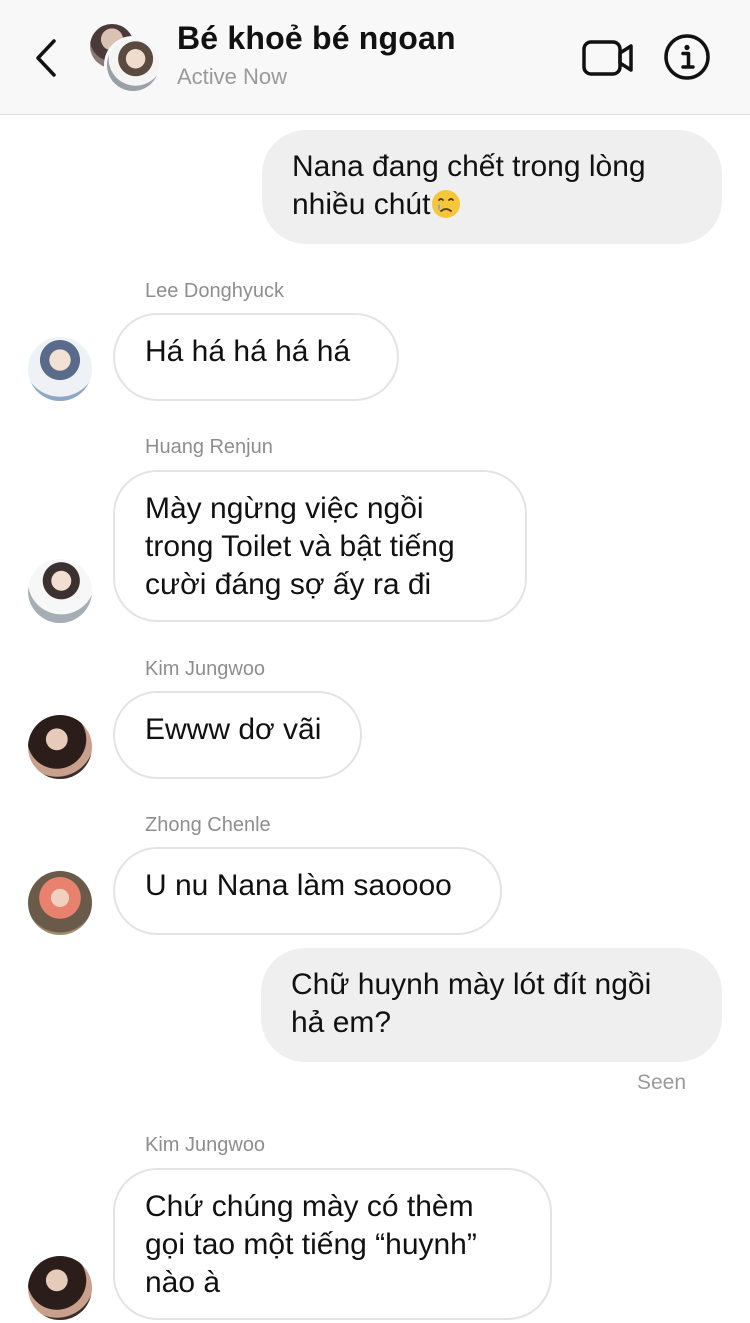 The height and width of the screenshot is (1323, 750). What do you see at coordinates (232, 76) in the screenshot?
I see `chat-status: Active Now` at bounding box center [232, 76].